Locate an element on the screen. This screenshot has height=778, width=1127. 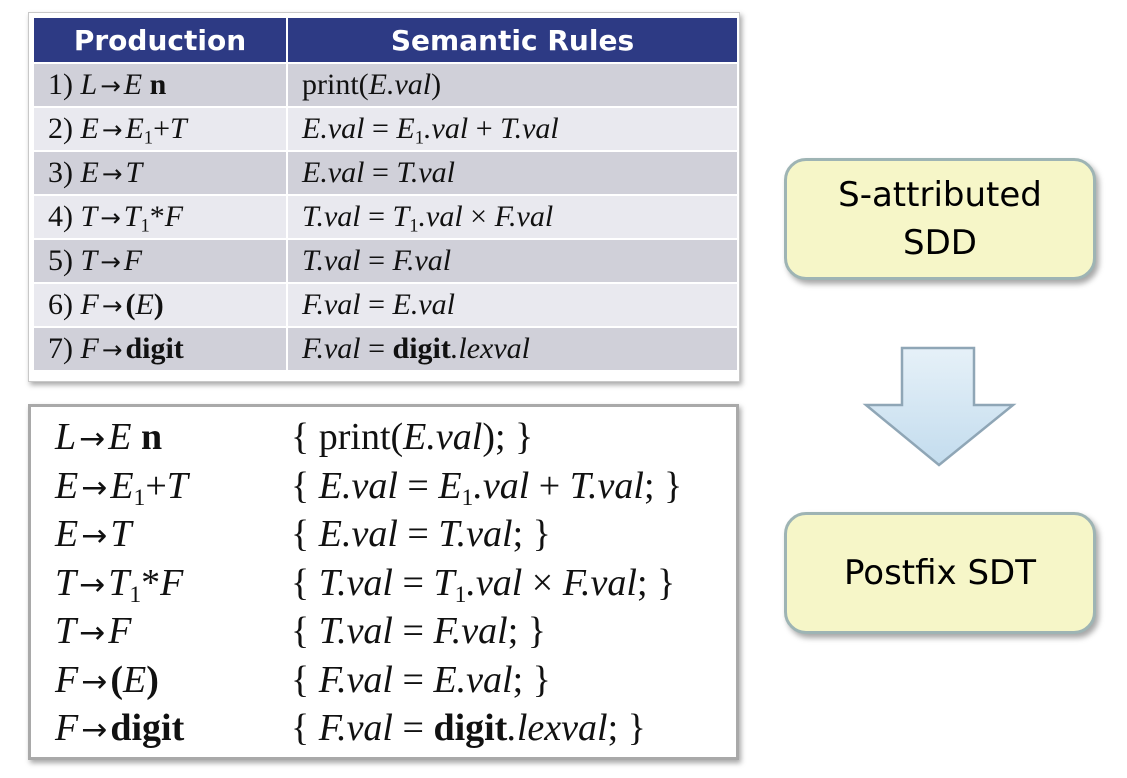
production-rhs-part: n is located at coordinates (151, 437).